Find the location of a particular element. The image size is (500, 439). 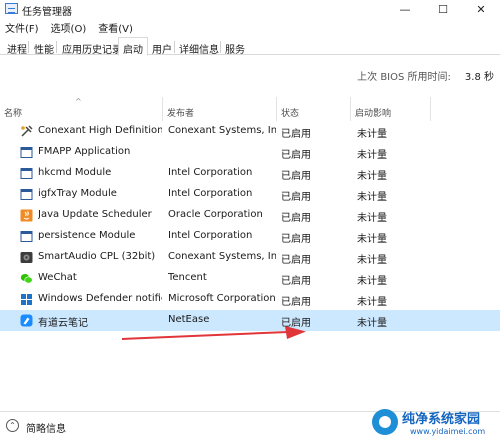

column-header-impact: 启动影响 is located at coordinates (373, 112).